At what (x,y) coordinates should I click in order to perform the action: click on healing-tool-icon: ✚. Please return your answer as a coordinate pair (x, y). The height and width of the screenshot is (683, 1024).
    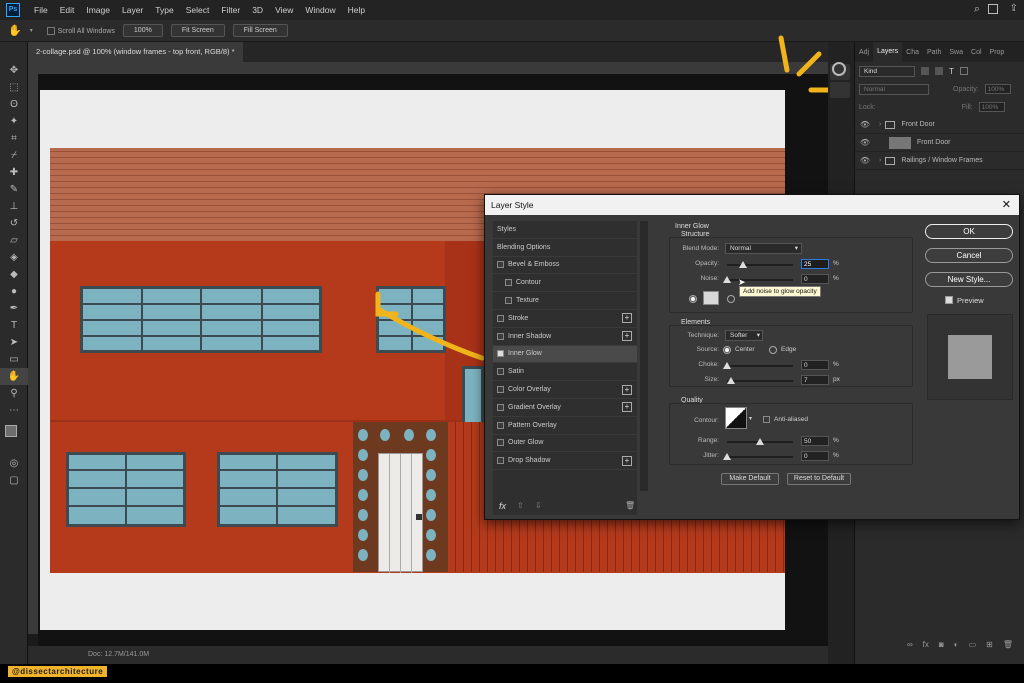
    Looking at the image, I should click on (14, 172).